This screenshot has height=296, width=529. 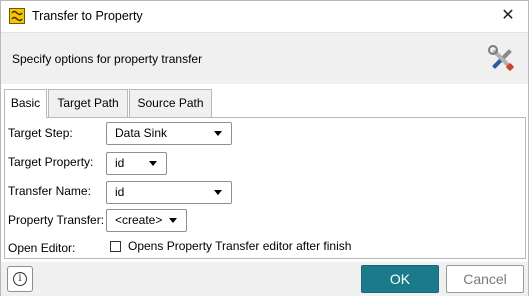 What do you see at coordinates (141, 133) in the screenshot?
I see `target-step-value: Data Sink` at bounding box center [141, 133].